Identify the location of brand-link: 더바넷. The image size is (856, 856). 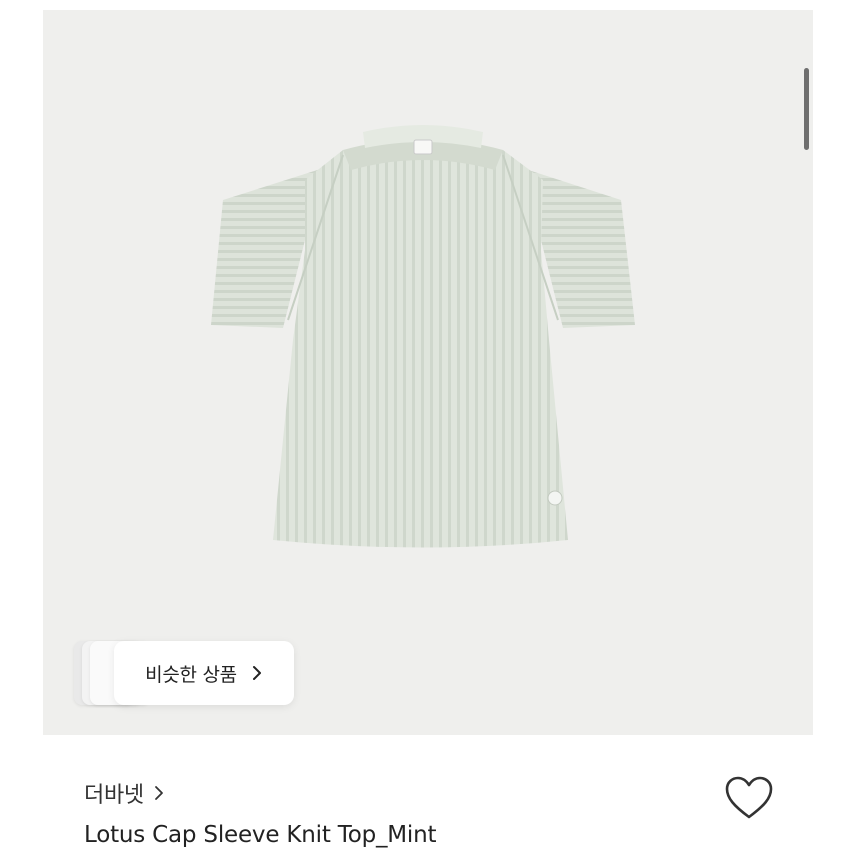
(124, 793).